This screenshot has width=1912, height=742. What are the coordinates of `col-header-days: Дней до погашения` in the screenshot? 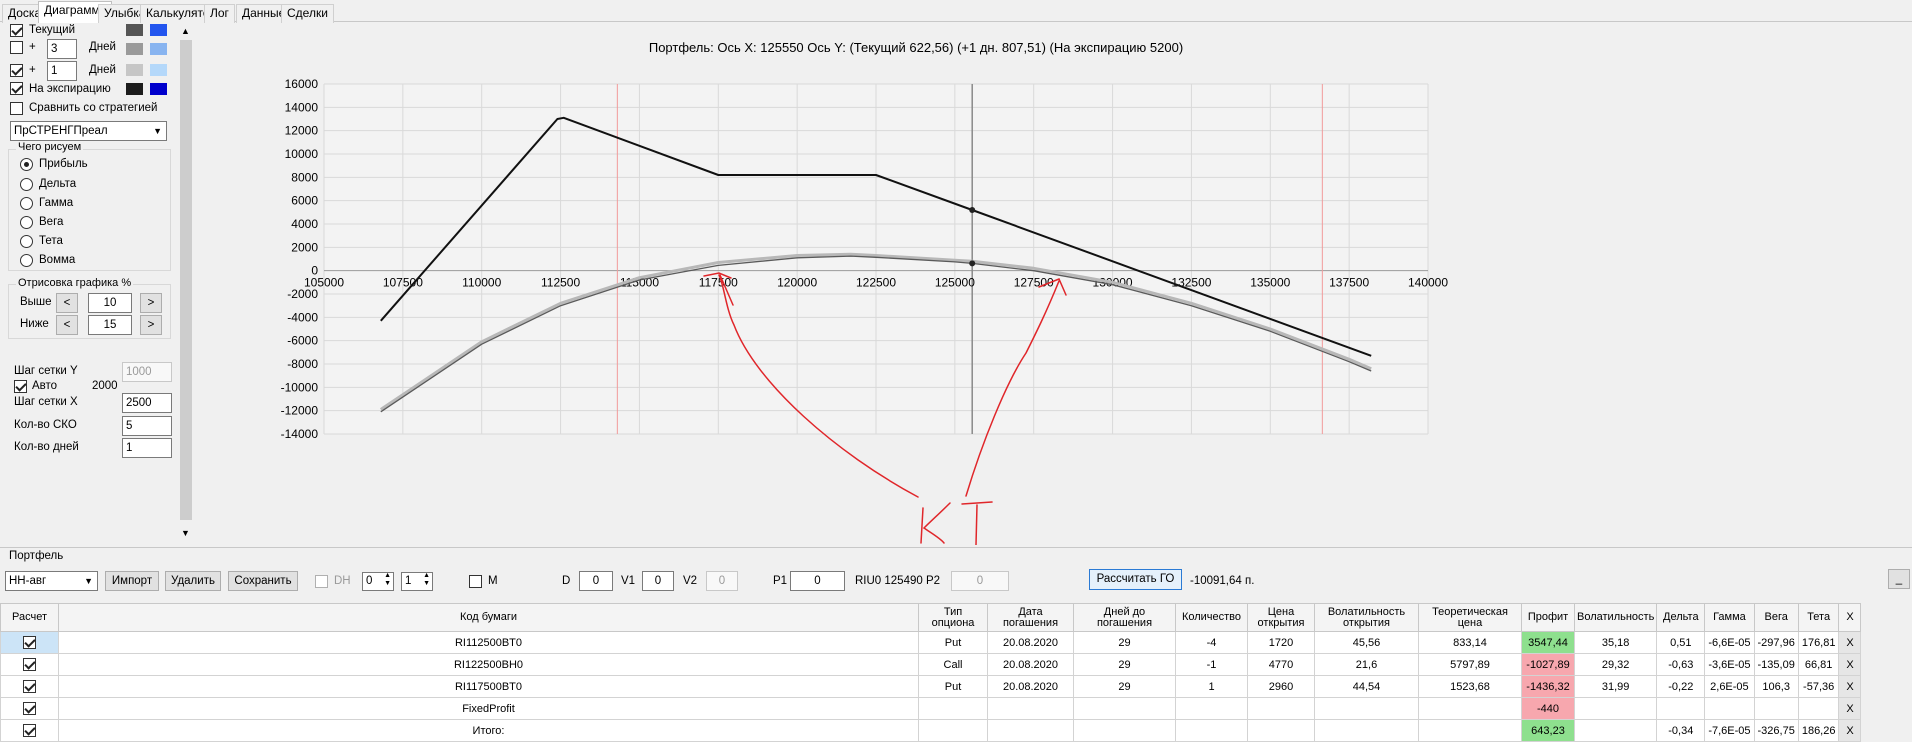 It's located at (1124, 617).